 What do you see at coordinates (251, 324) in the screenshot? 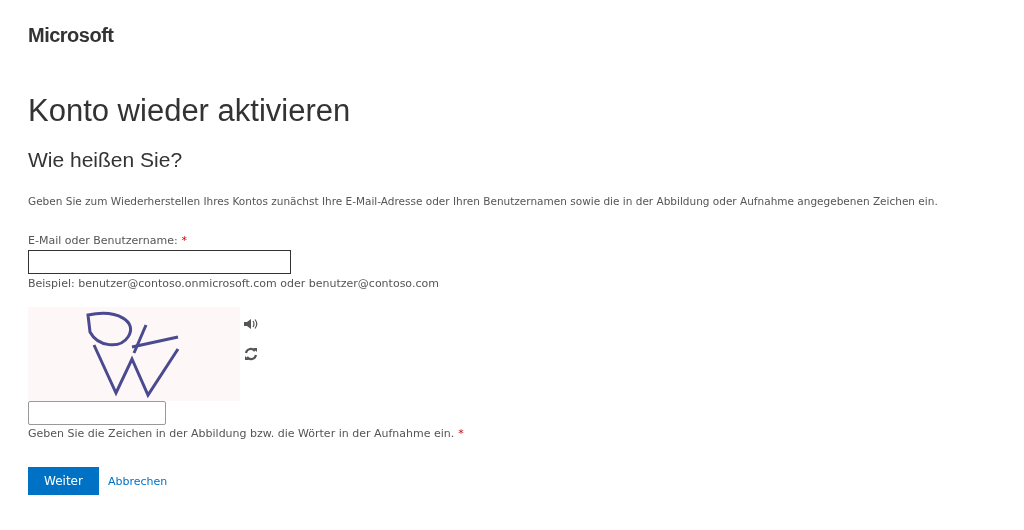
I see `speaker-icon` at bounding box center [251, 324].